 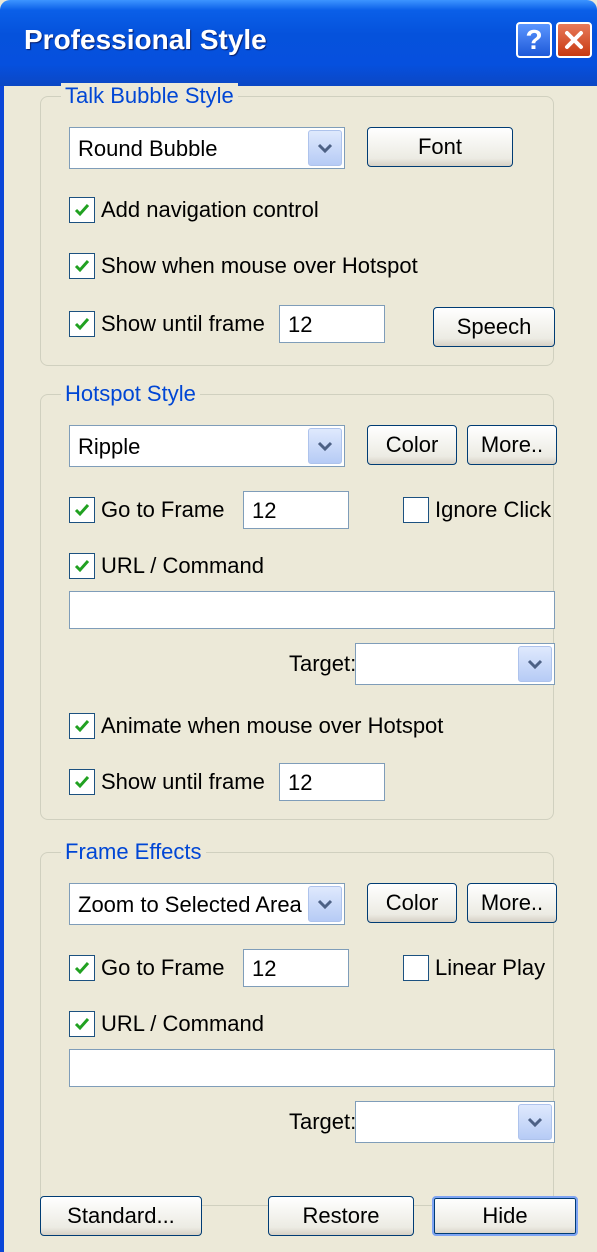 What do you see at coordinates (264, 968) in the screenshot?
I see `frame-go-to-frame-value: 12` at bounding box center [264, 968].